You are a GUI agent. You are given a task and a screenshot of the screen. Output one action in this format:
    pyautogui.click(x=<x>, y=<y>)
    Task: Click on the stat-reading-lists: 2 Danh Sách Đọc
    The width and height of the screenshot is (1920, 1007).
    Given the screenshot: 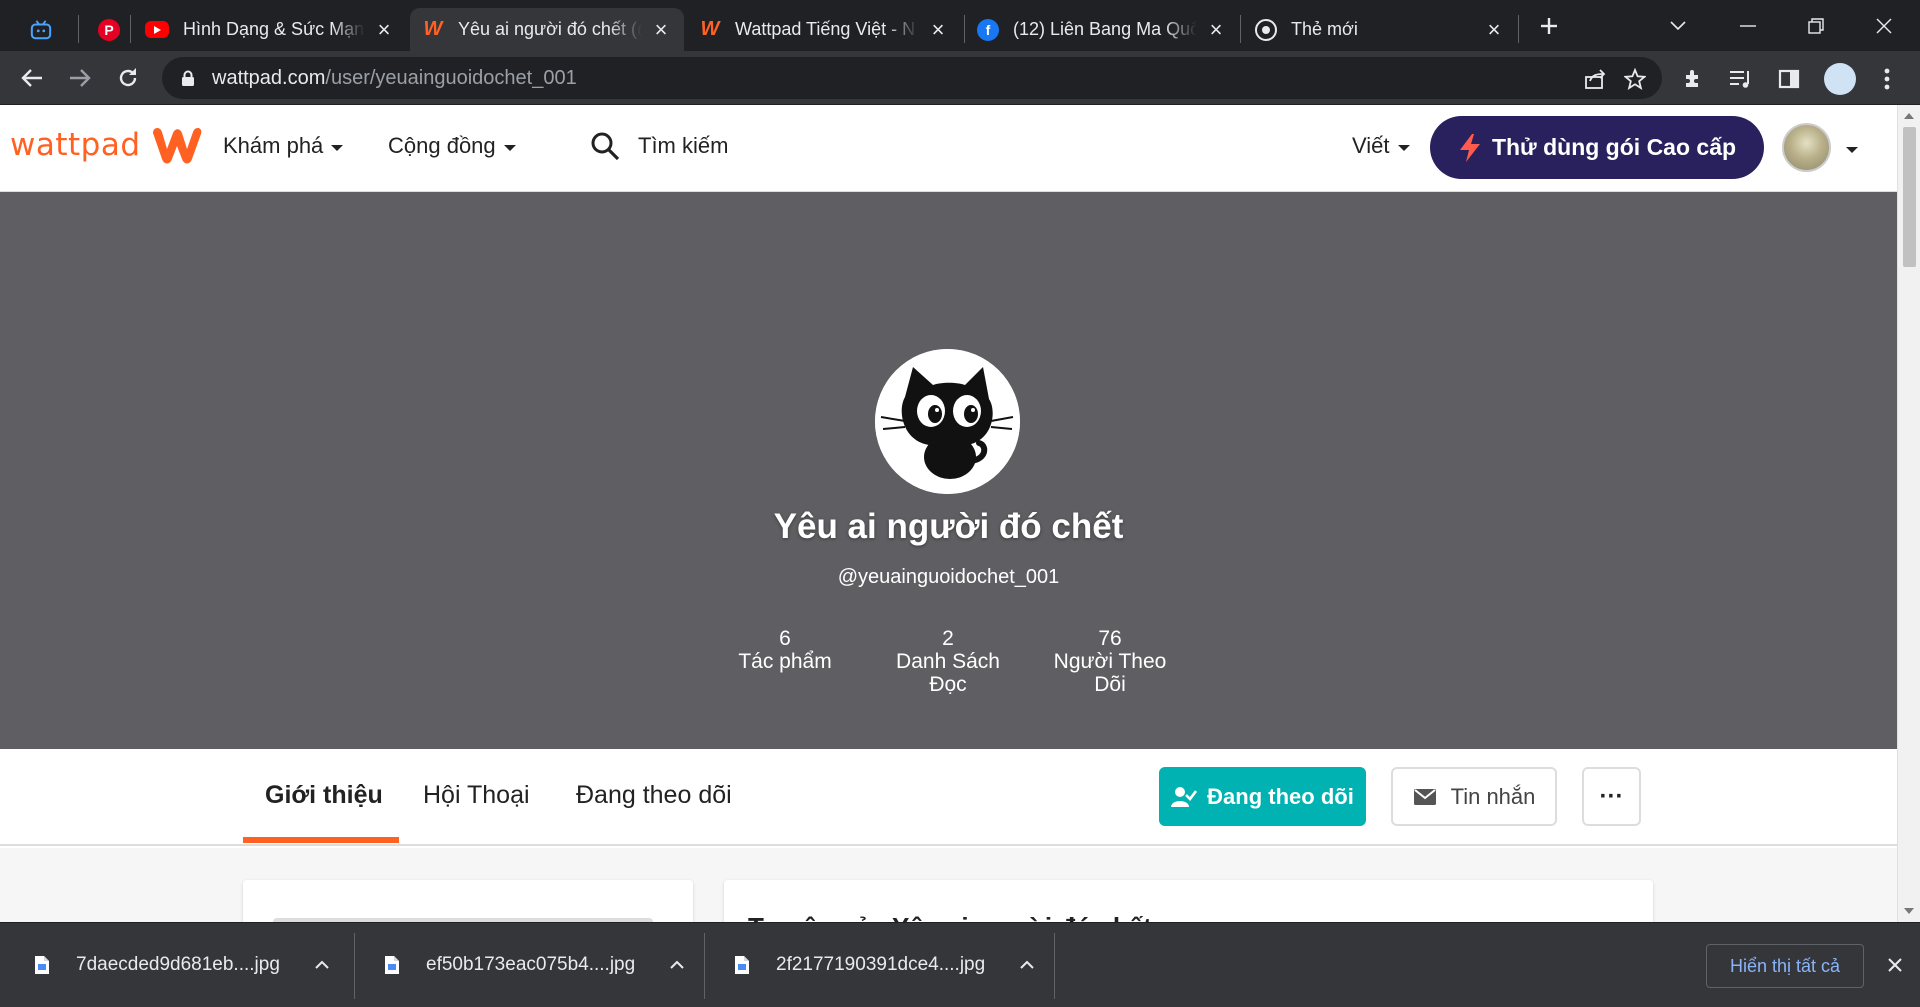 What is the action you would take?
    pyautogui.click(x=948, y=661)
    